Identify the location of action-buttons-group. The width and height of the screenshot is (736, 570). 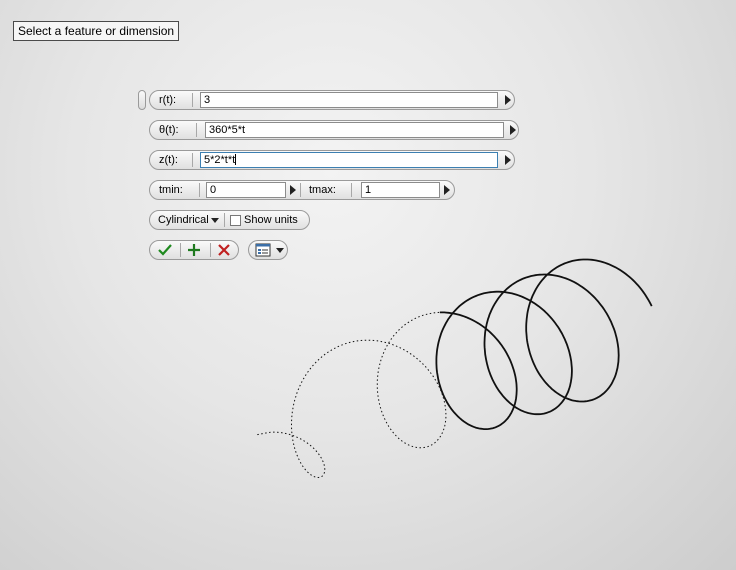
(194, 250).